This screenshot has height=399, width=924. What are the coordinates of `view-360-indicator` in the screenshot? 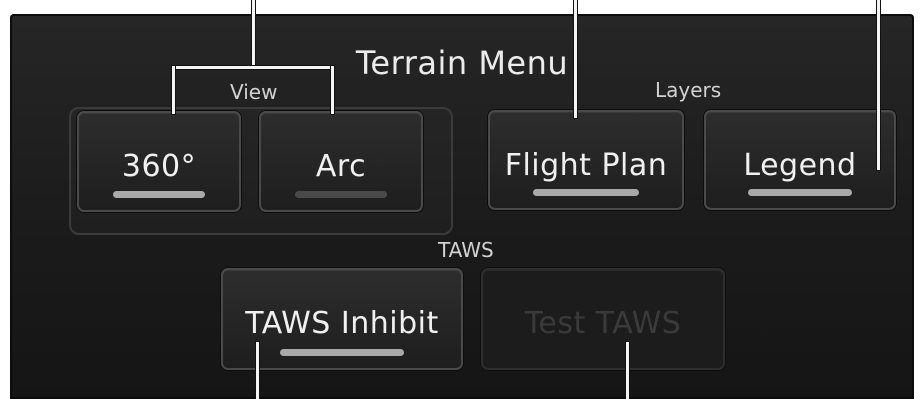 It's located at (159, 194).